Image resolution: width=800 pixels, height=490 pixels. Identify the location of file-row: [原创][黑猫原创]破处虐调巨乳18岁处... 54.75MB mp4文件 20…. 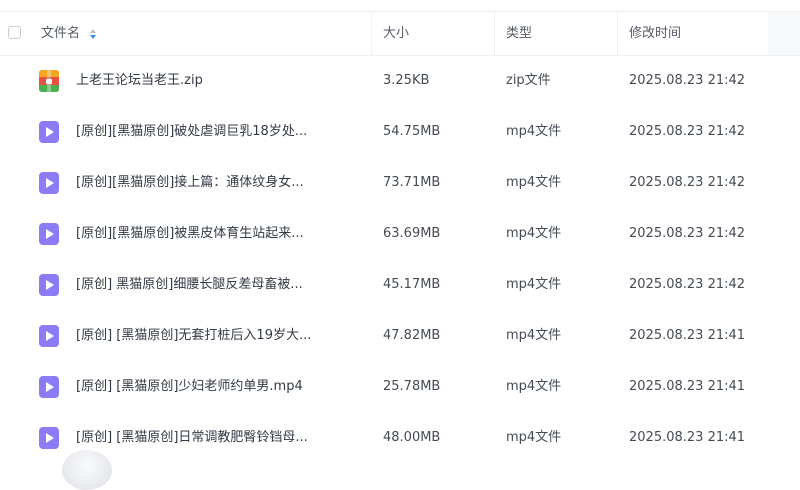
(400, 131).